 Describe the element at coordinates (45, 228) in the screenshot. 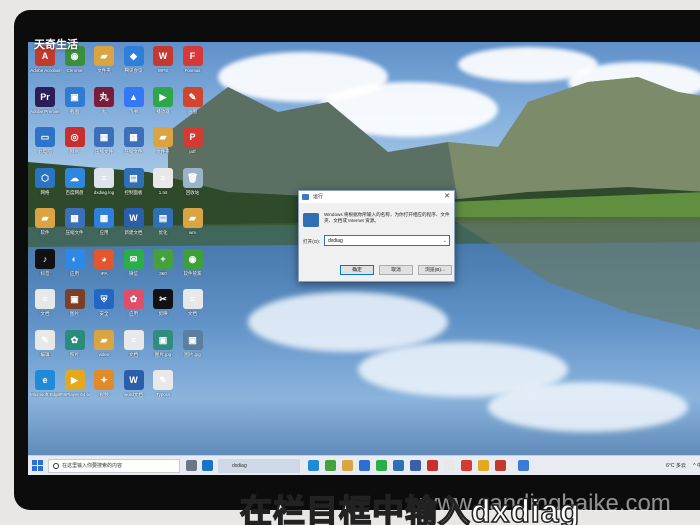

I see `desktop-icon: ▰ 软件` at that location.